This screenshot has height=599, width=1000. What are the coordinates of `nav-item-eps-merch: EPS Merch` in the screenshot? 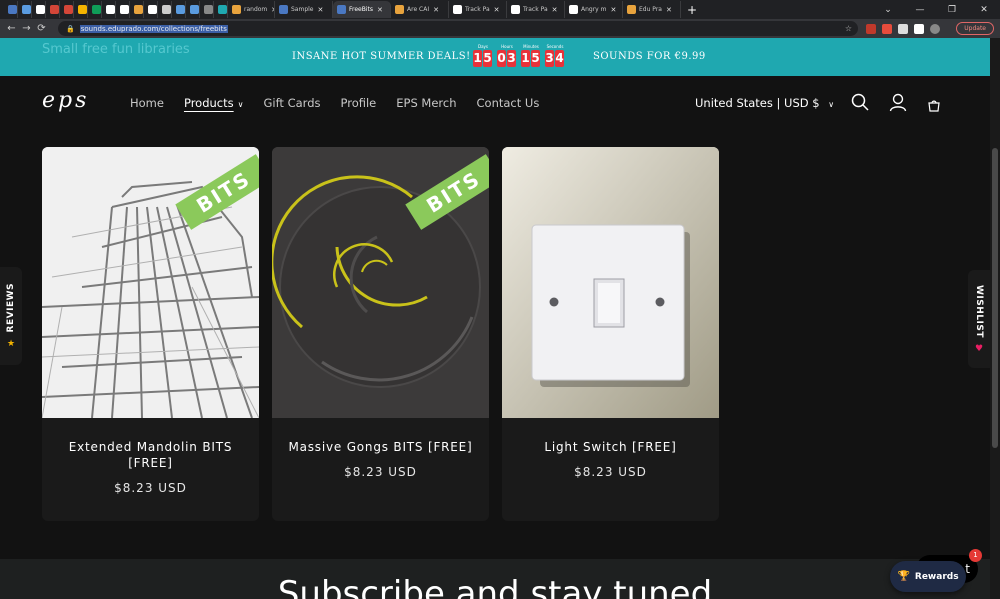 It's located at (426, 103).